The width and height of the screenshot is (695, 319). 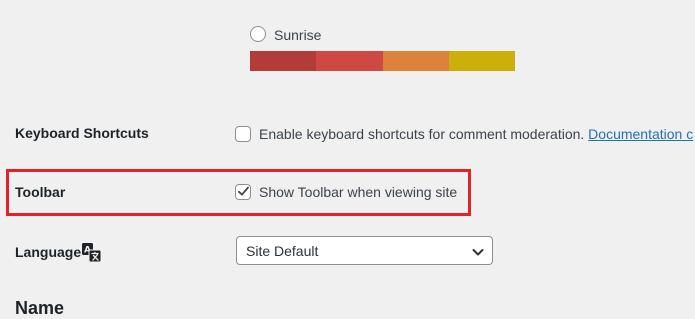 What do you see at coordinates (297, 35) in the screenshot?
I see `sunrise-radio-label: Sunrise` at bounding box center [297, 35].